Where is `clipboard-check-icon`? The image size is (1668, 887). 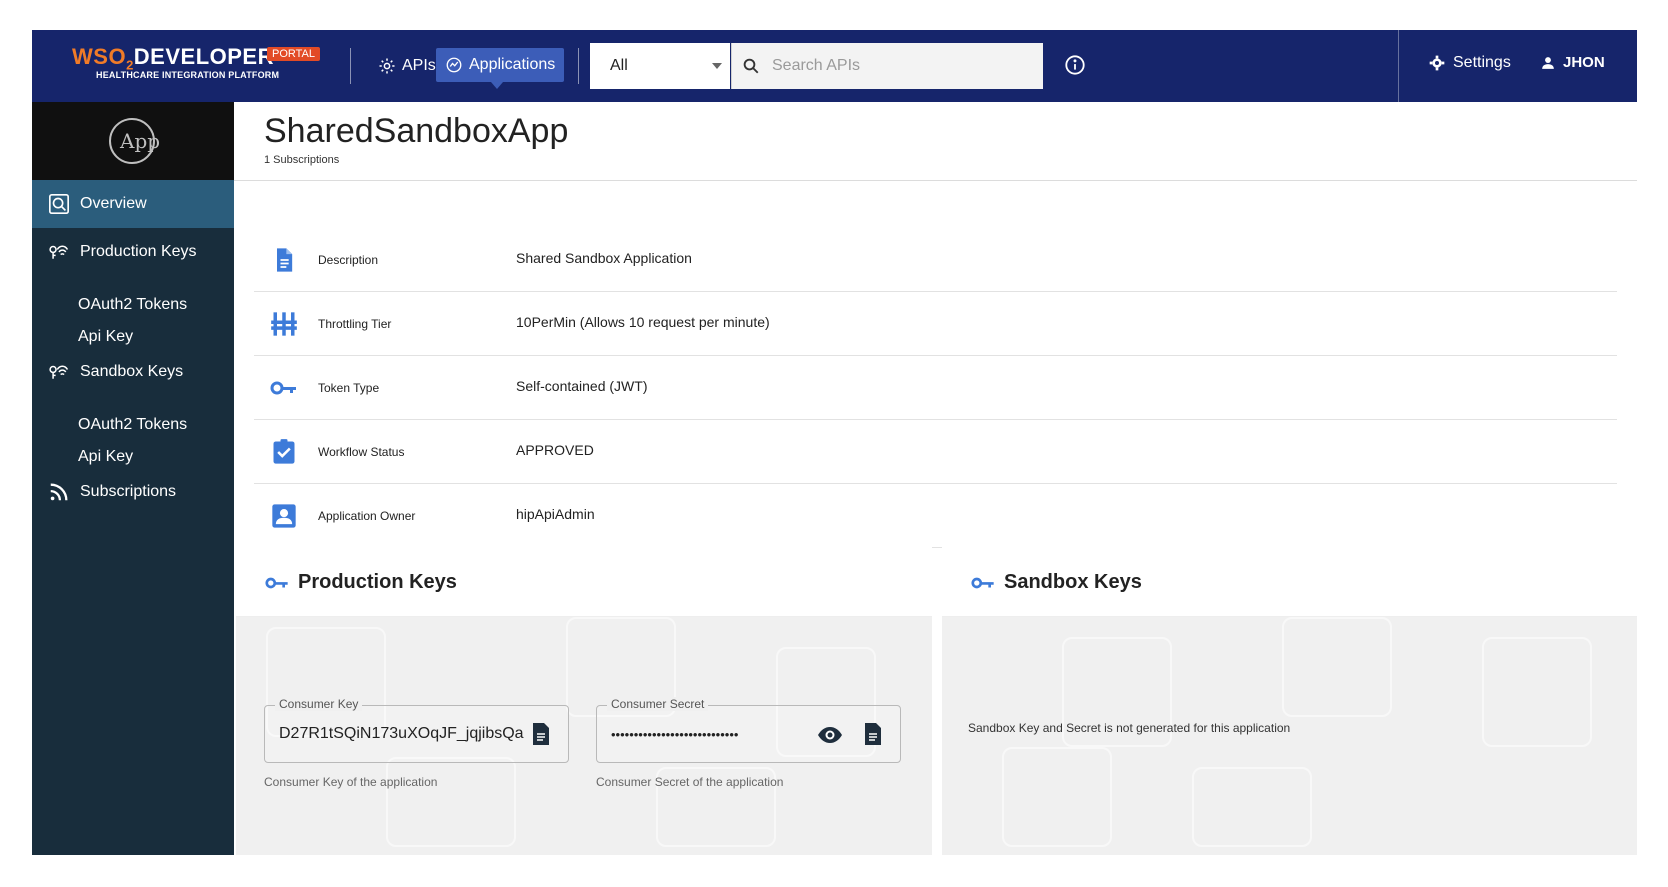 clipboard-check-icon is located at coordinates (284, 451).